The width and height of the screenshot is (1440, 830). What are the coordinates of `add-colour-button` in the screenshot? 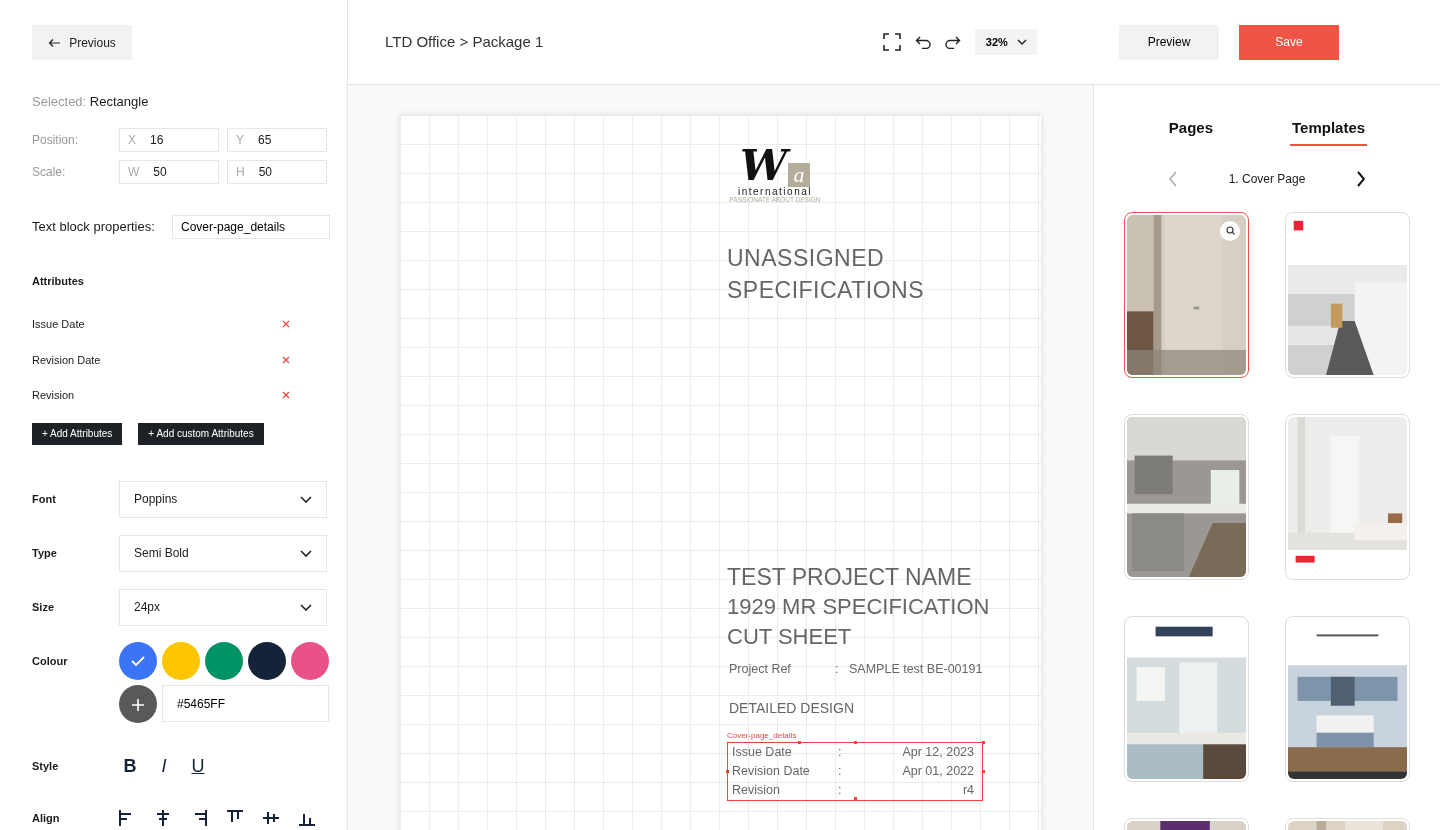 It's located at (138, 703).